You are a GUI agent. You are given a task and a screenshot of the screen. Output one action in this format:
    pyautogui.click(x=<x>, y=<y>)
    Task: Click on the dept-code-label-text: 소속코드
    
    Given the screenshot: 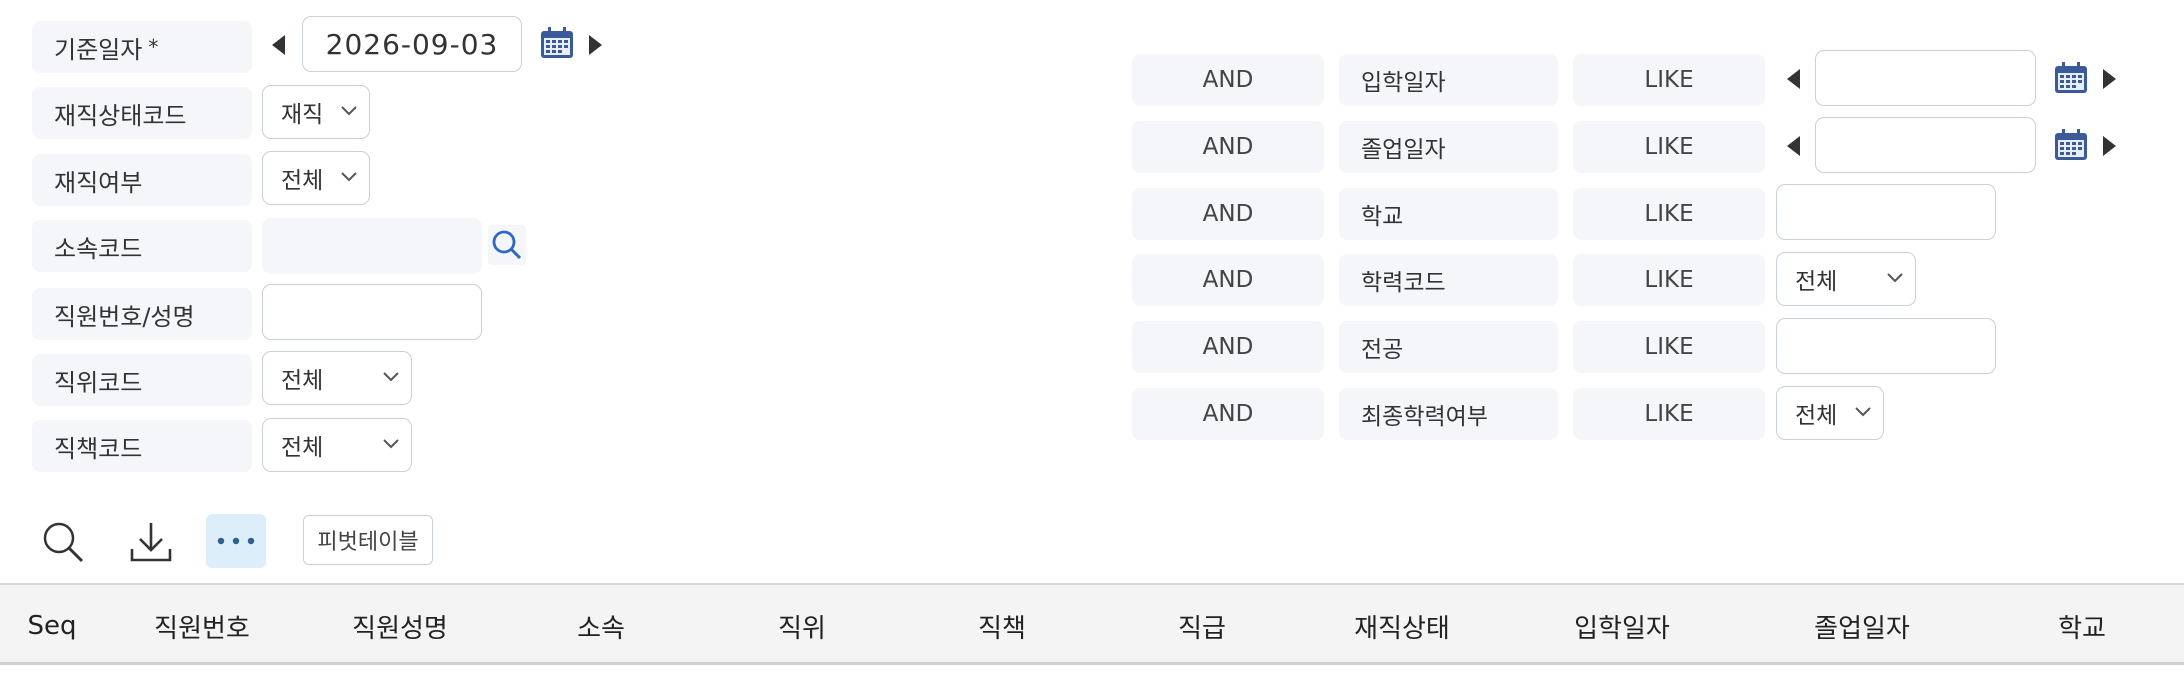 What is the action you would take?
    pyautogui.click(x=98, y=248)
    